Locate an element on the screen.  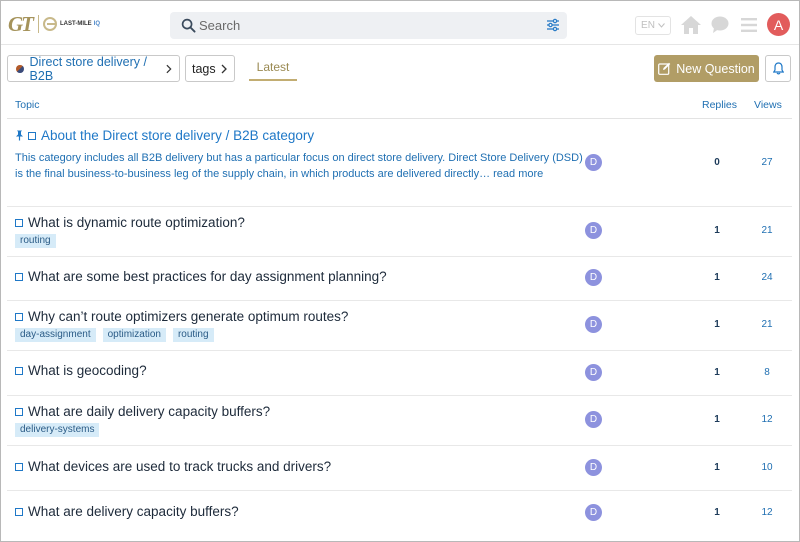
site-header: GT LAST-MILE IQ EN A is located at coordinates (400, 23).